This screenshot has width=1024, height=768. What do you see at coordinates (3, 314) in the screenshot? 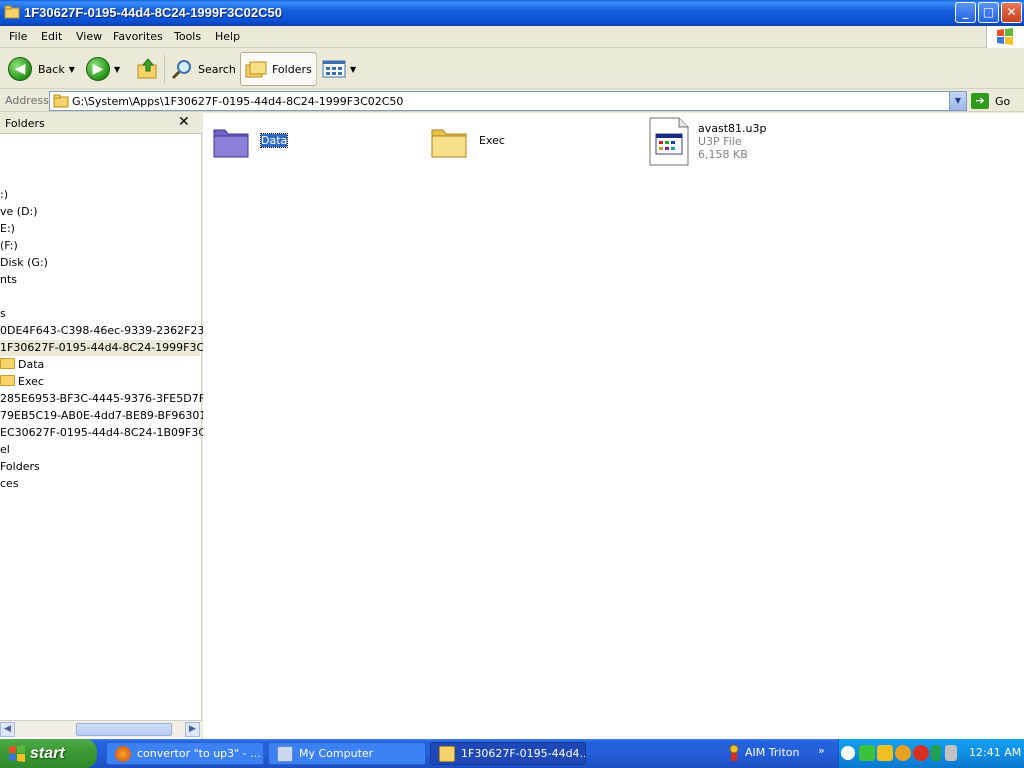
I see `tree-item: s` at bounding box center [3, 314].